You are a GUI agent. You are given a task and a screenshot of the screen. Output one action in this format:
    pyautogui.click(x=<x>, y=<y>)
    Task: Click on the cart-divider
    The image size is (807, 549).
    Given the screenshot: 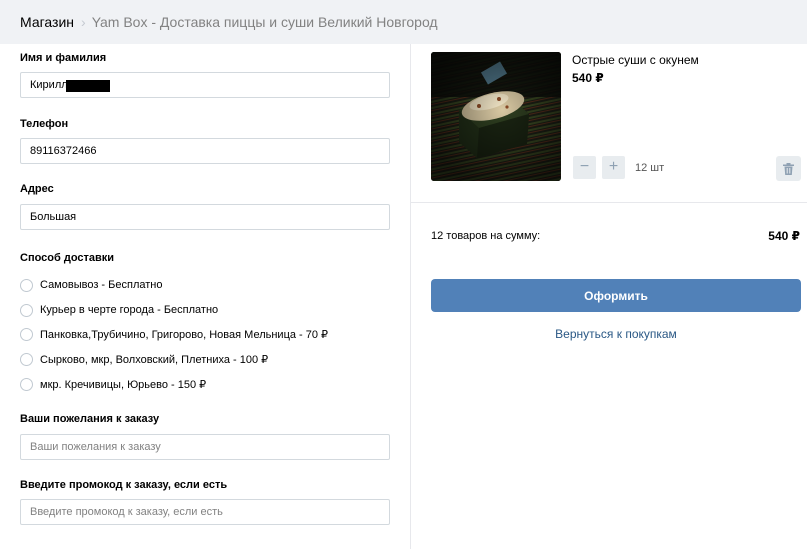 What is the action you would take?
    pyautogui.click(x=609, y=202)
    